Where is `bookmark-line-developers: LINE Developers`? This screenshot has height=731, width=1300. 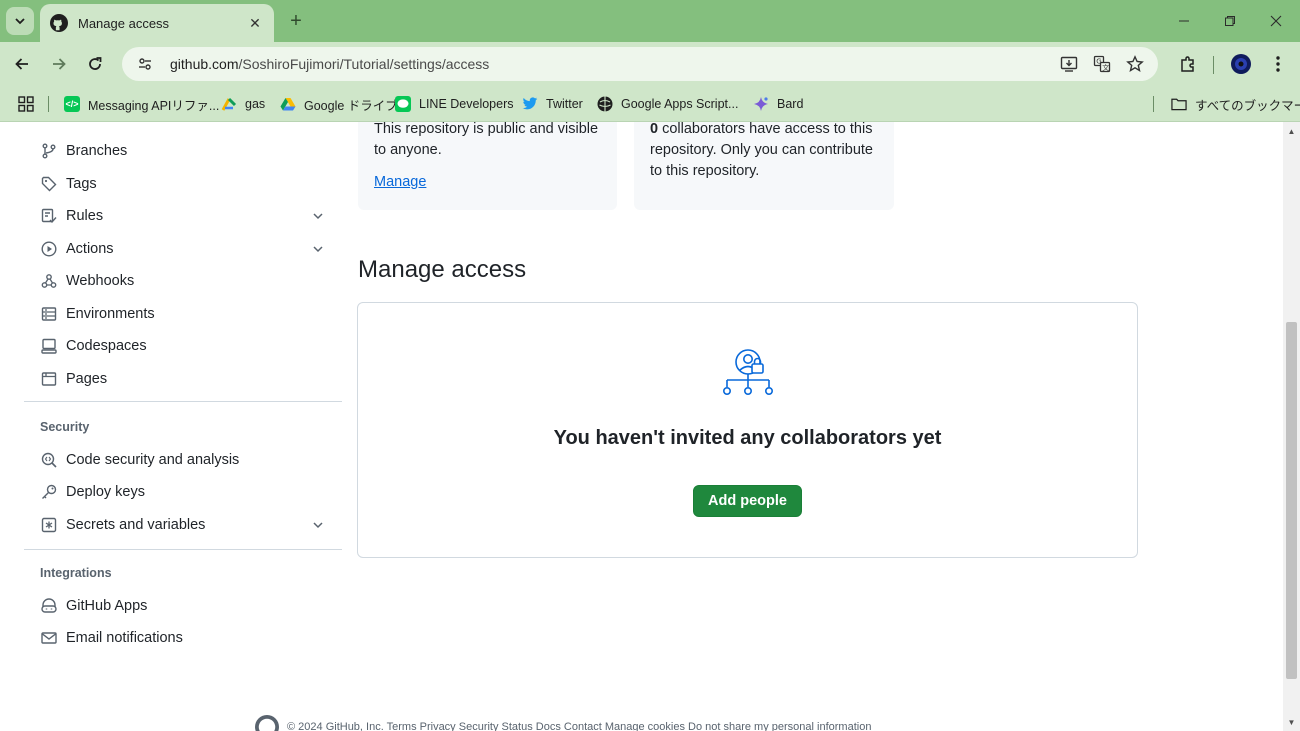 bookmark-line-developers: LINE Developers is located at coordinates (454, 104).